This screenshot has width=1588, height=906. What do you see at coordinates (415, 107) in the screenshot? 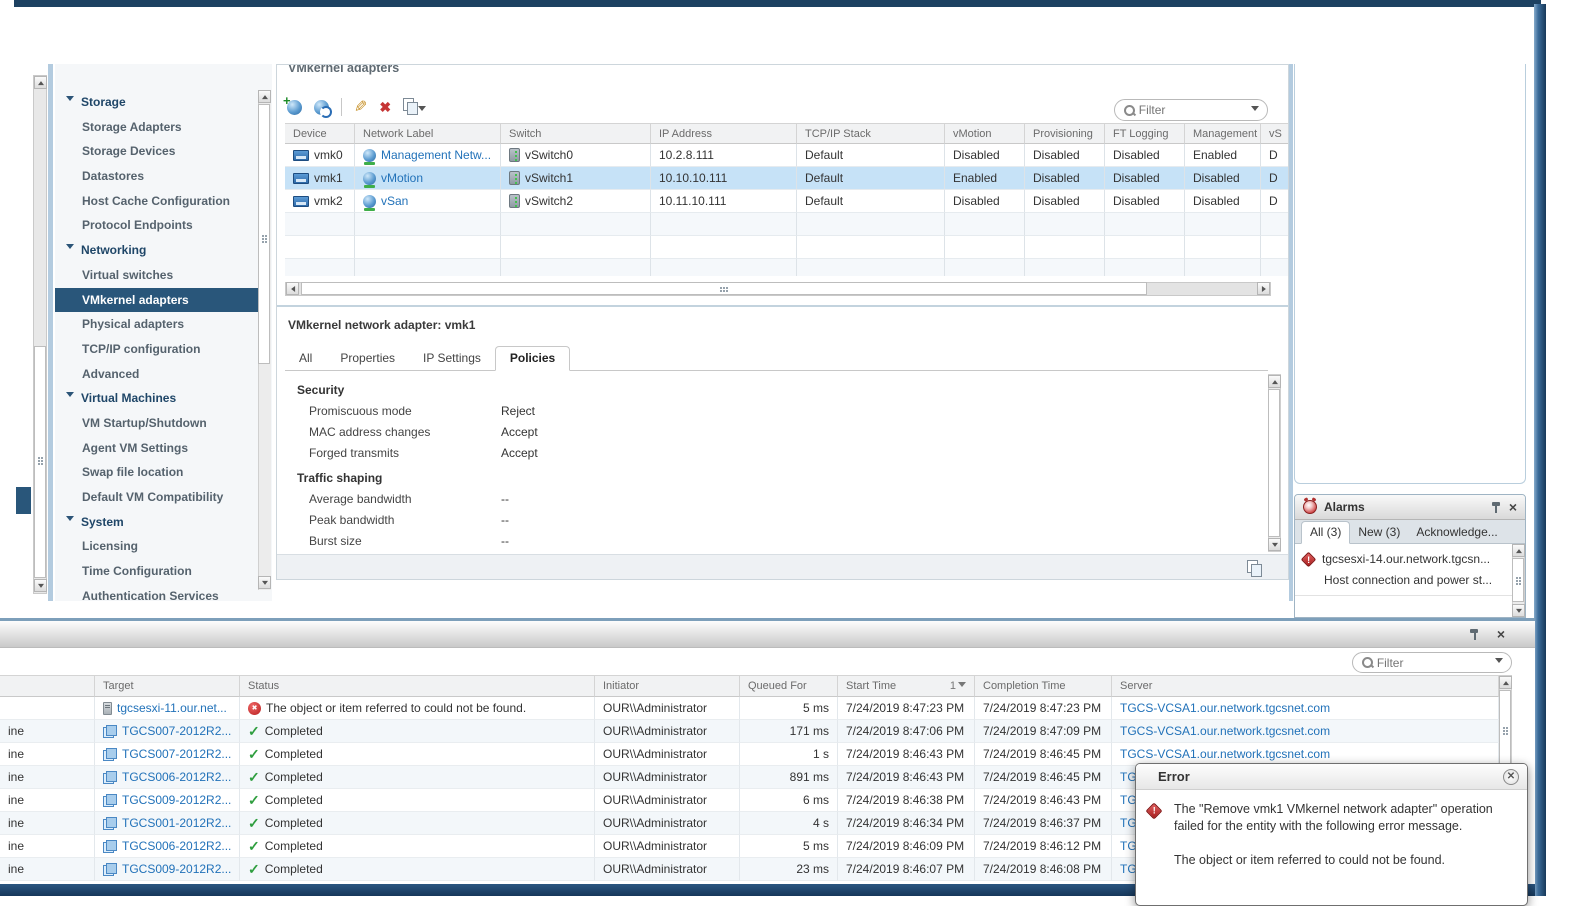
I see `export-copy-button` at bounding box center [415, 107].